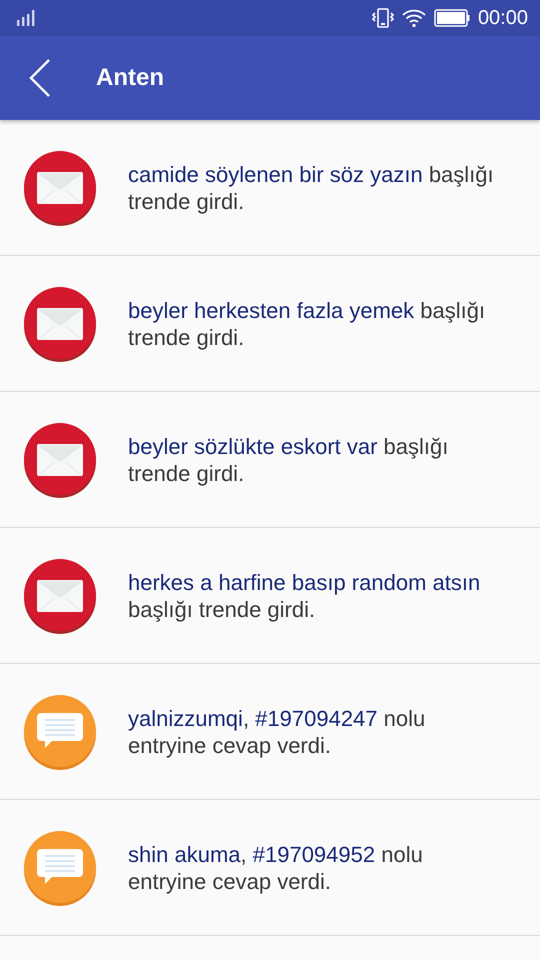 The height and width of the screenshot is (960, 540). Describe the element at coordinates (277, 731) in the screenshot. I see `notification-text: yalnizzumqi, #197094247 nolu entryine cevap verdi.` at that location.